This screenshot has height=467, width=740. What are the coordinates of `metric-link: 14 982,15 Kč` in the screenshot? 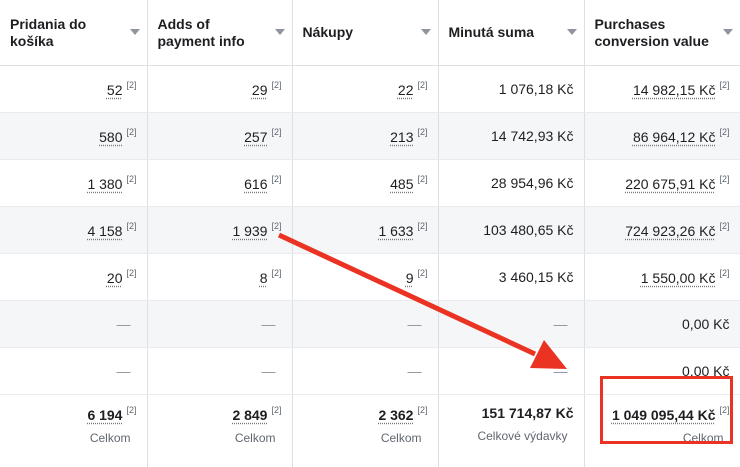 It's located at (674, 90).